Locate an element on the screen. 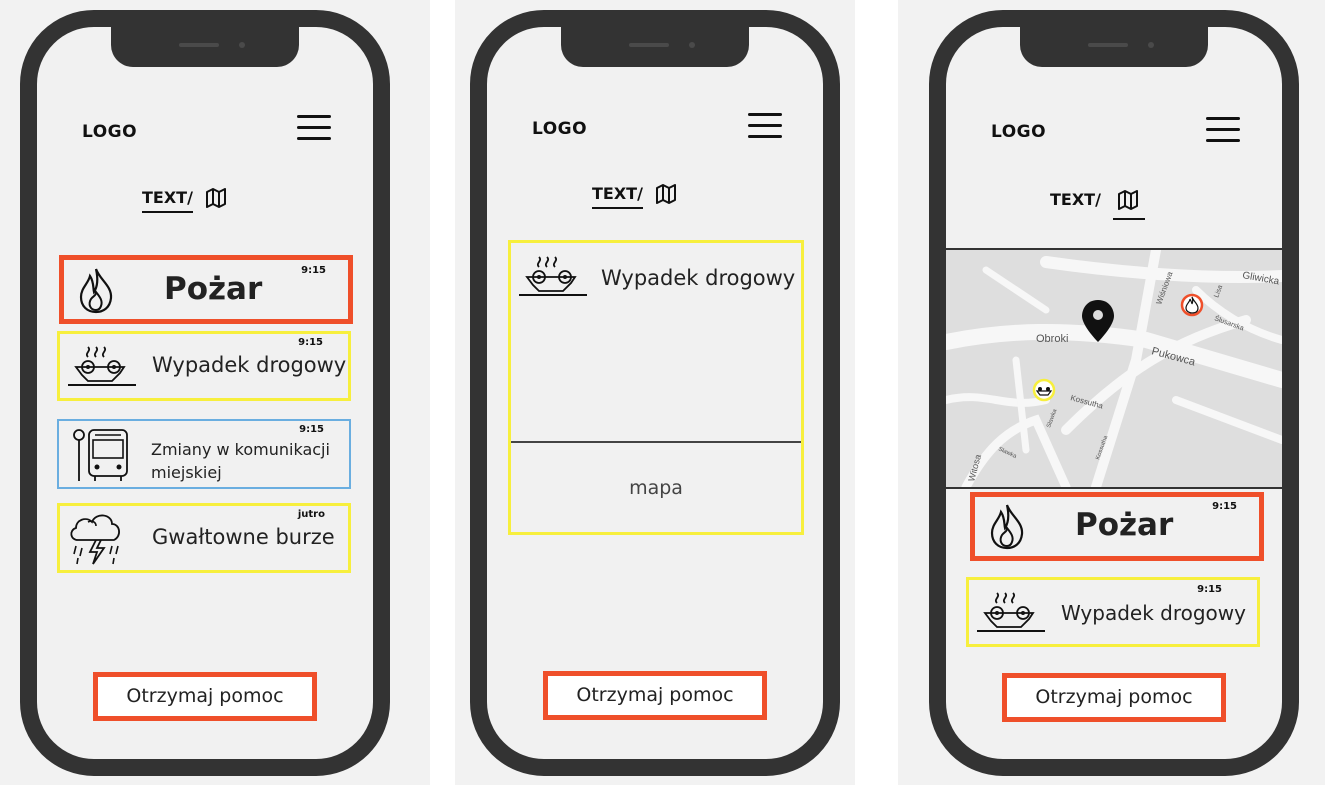 Image resolution: width=1325 pixels, height=792 pixels. map-street-label: Lisa is located at coordinates (1218, 291).